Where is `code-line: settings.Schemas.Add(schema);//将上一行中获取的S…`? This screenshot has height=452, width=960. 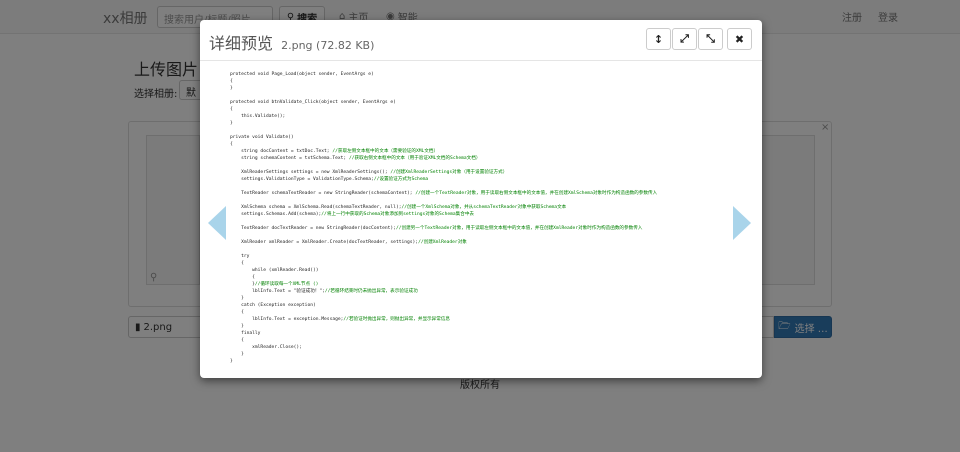 code-line: settings.Schemas.Add(schema);//将上一行中获取的S… is located at coordinates (352, 214).